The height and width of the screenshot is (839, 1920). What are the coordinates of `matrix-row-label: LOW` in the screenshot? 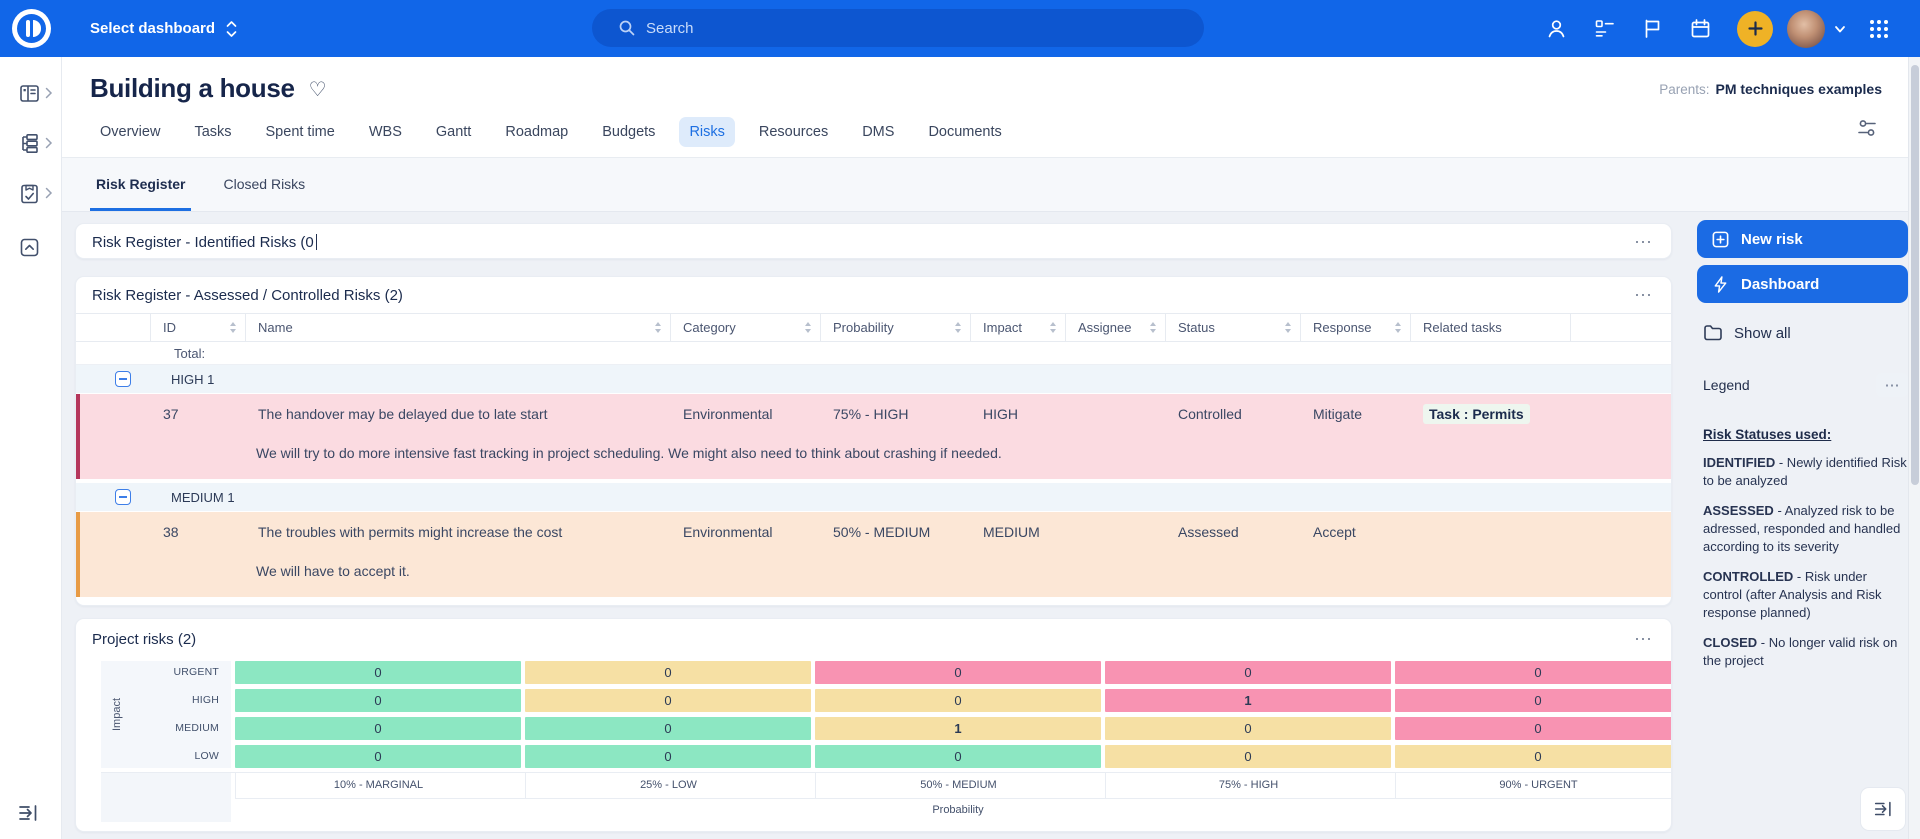 It's located at (206, 756).